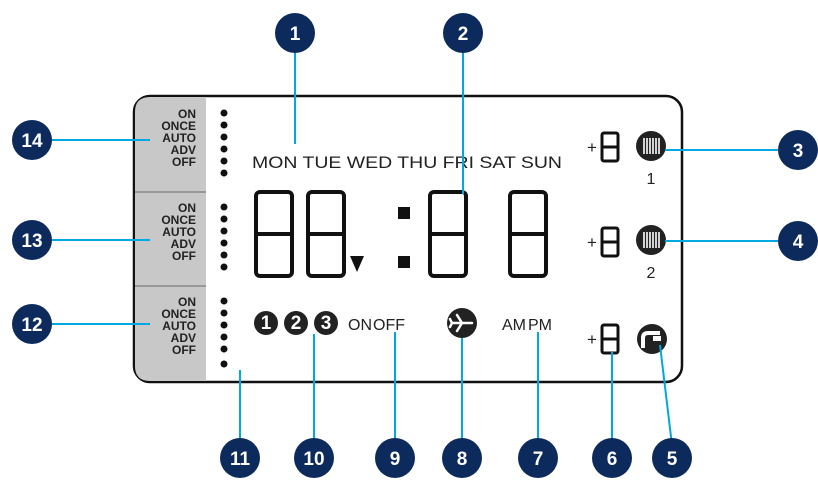 This screenshot has height=482, width=818. What do you see at coordinates (538, 459) in the screenshot?
I see `callout-7-label: 7` at bounding box center [538, 459].